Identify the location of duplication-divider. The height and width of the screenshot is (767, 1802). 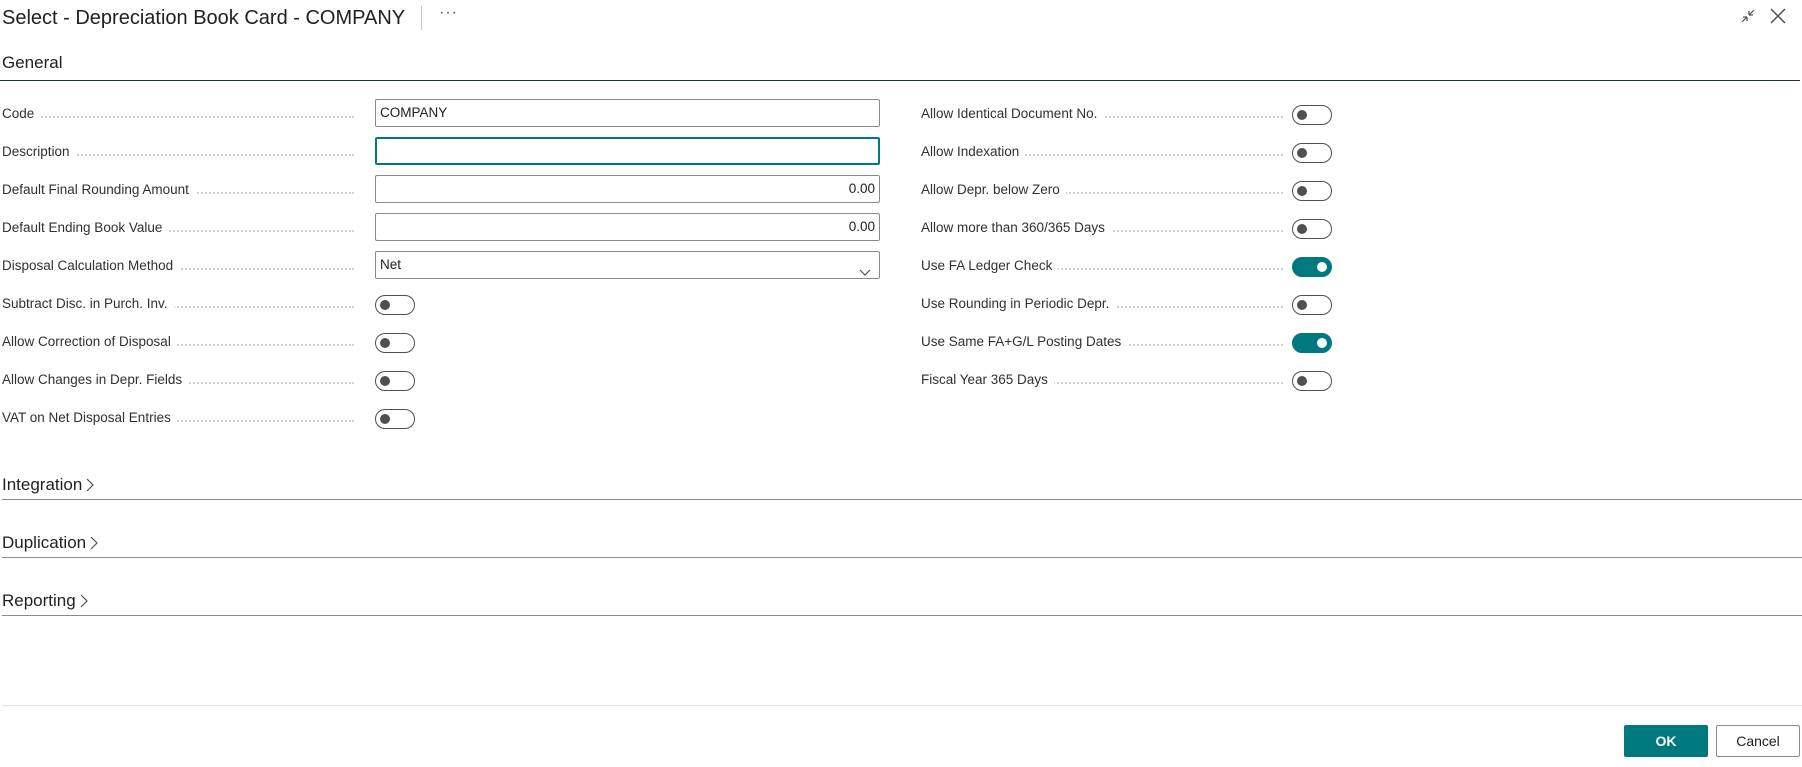
(902, 557).